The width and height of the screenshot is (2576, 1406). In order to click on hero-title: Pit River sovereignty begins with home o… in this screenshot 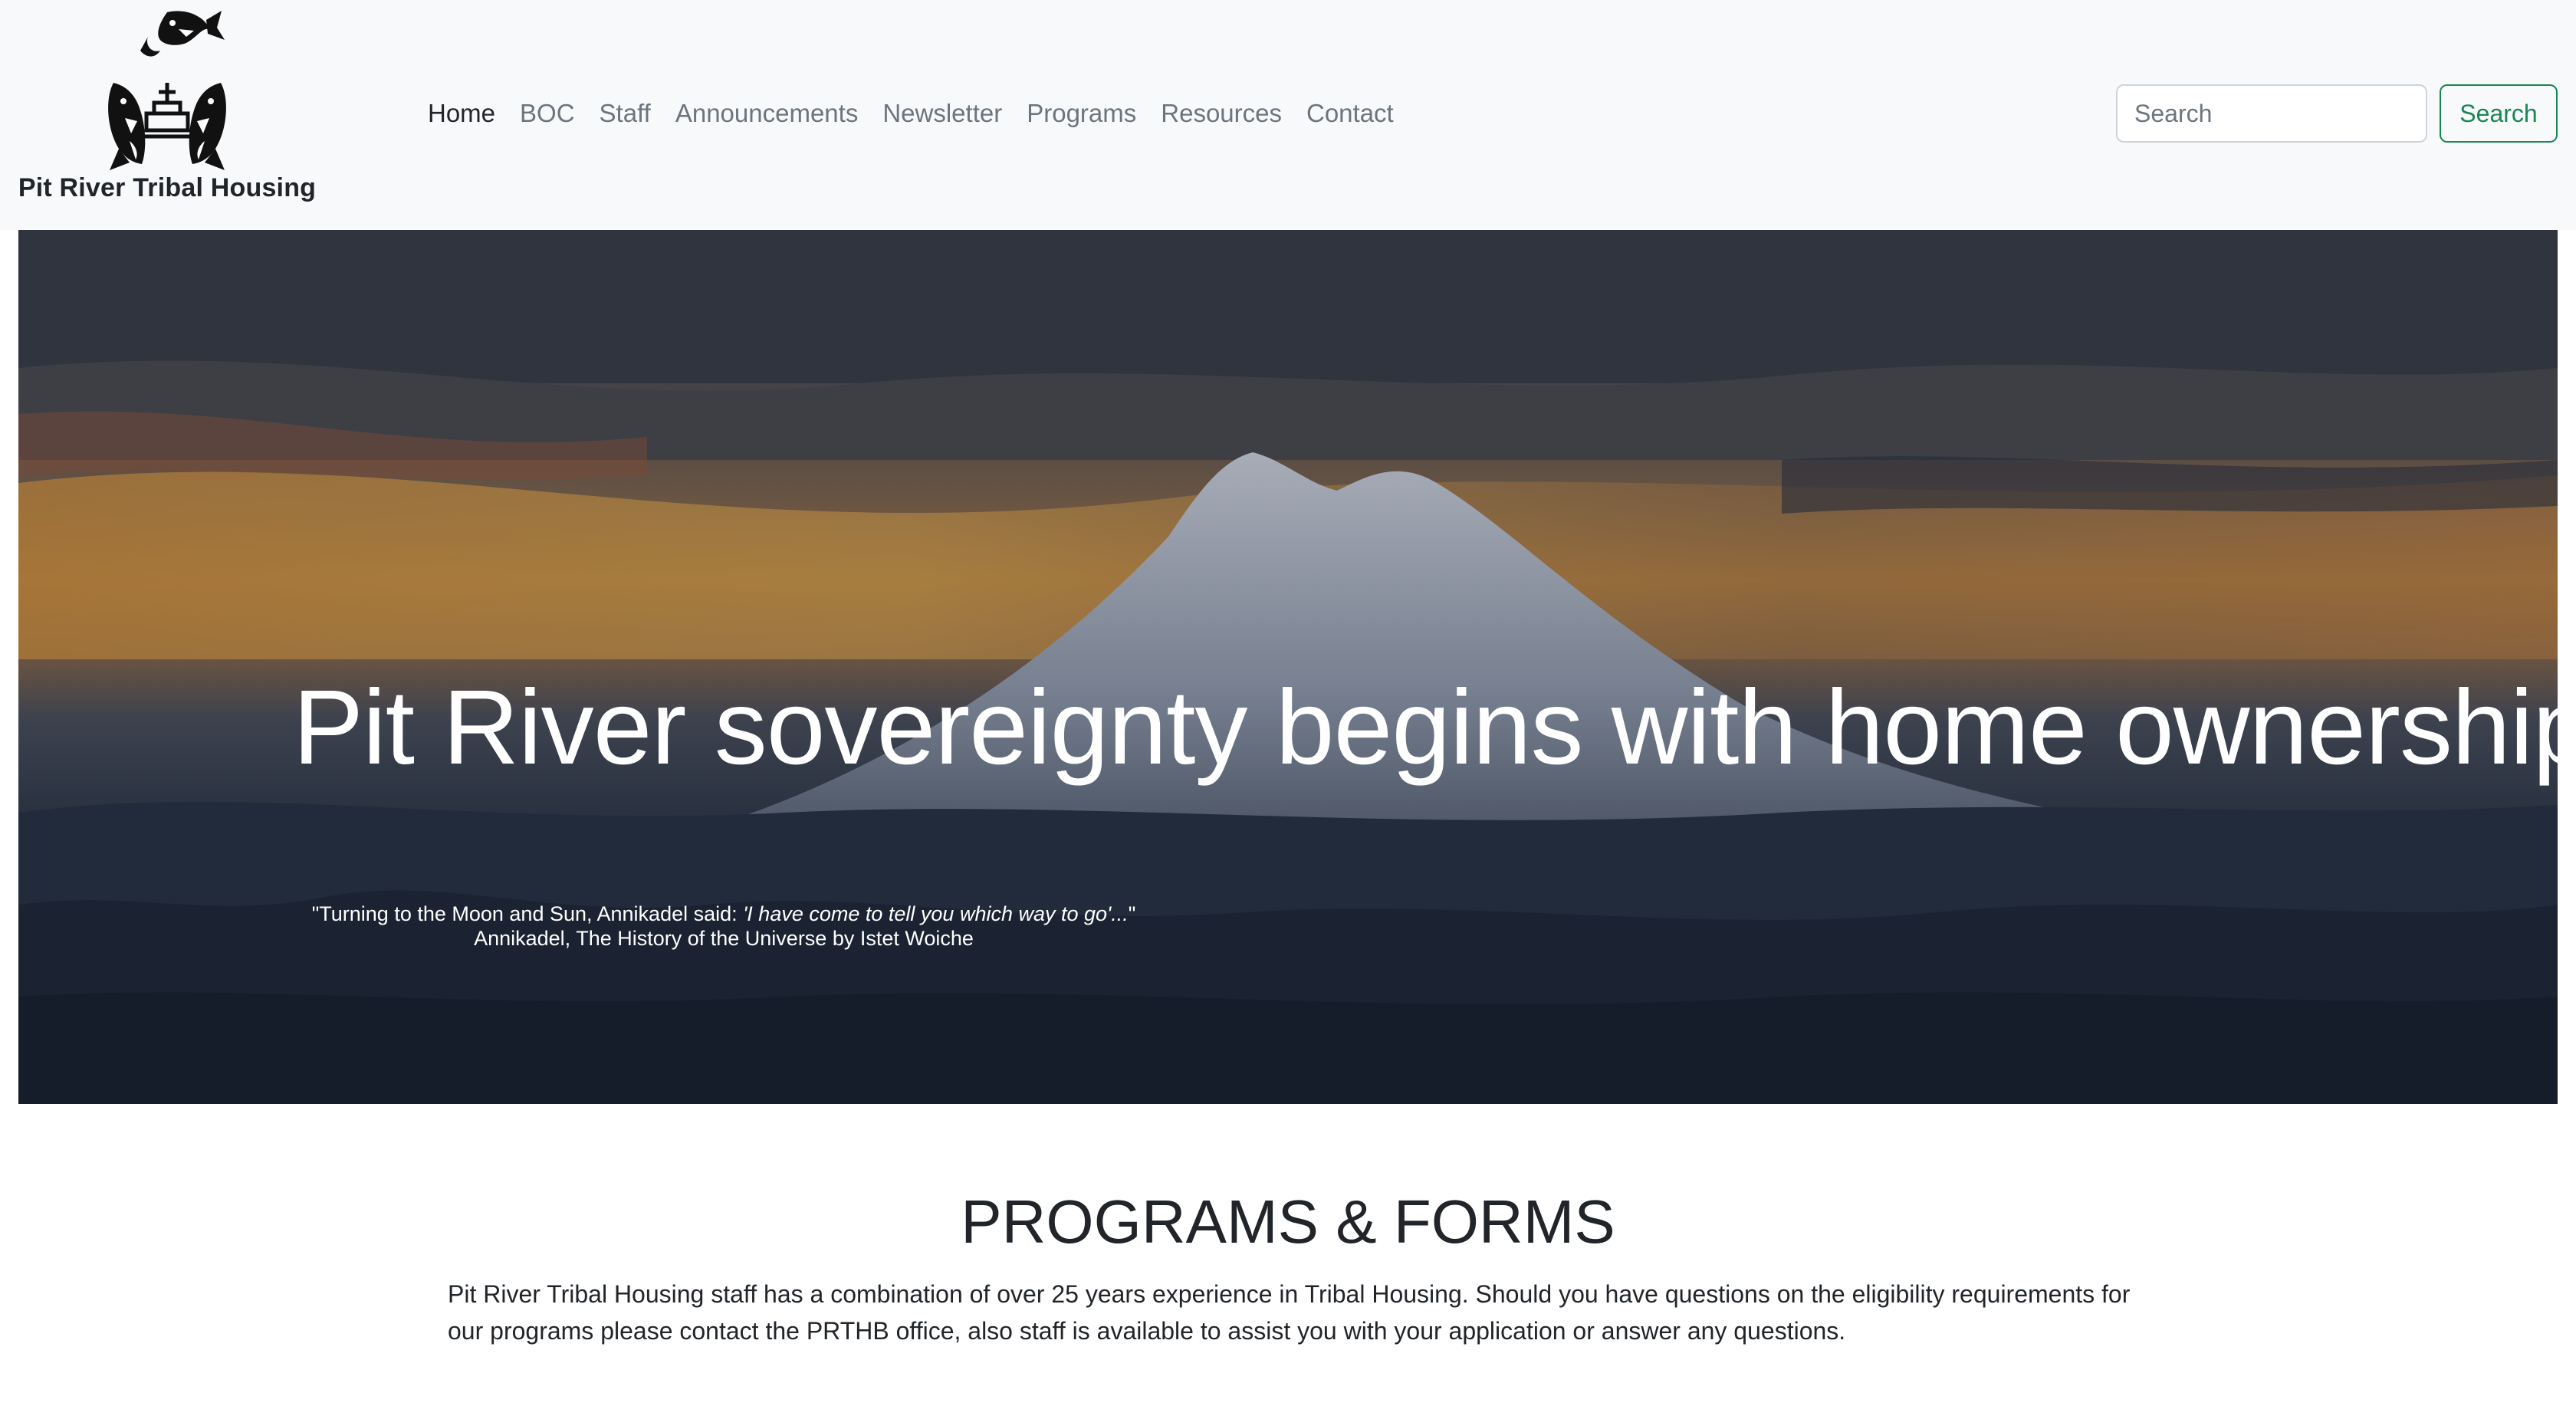, I will do `click(1425, 728)`.